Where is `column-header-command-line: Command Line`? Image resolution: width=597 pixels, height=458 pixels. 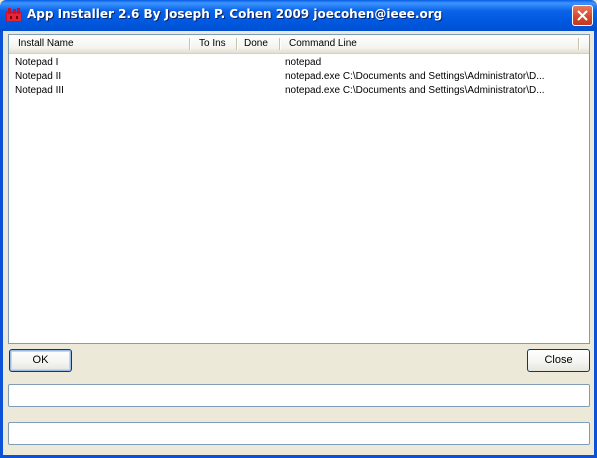
column-header-command-line: Command Line is located at coordinates (429, 44).